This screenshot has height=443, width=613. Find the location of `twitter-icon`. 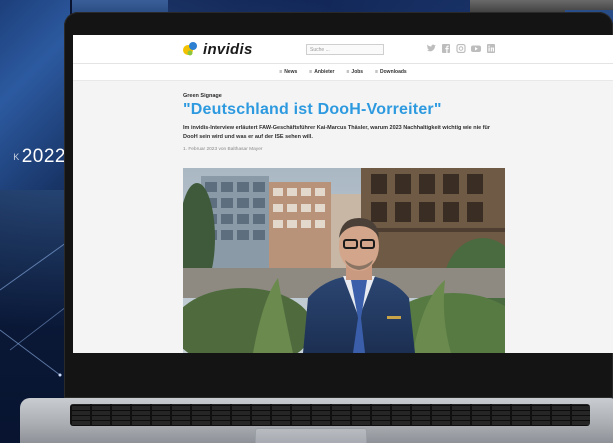

twitter-icon is located at coordinates (431, 48).